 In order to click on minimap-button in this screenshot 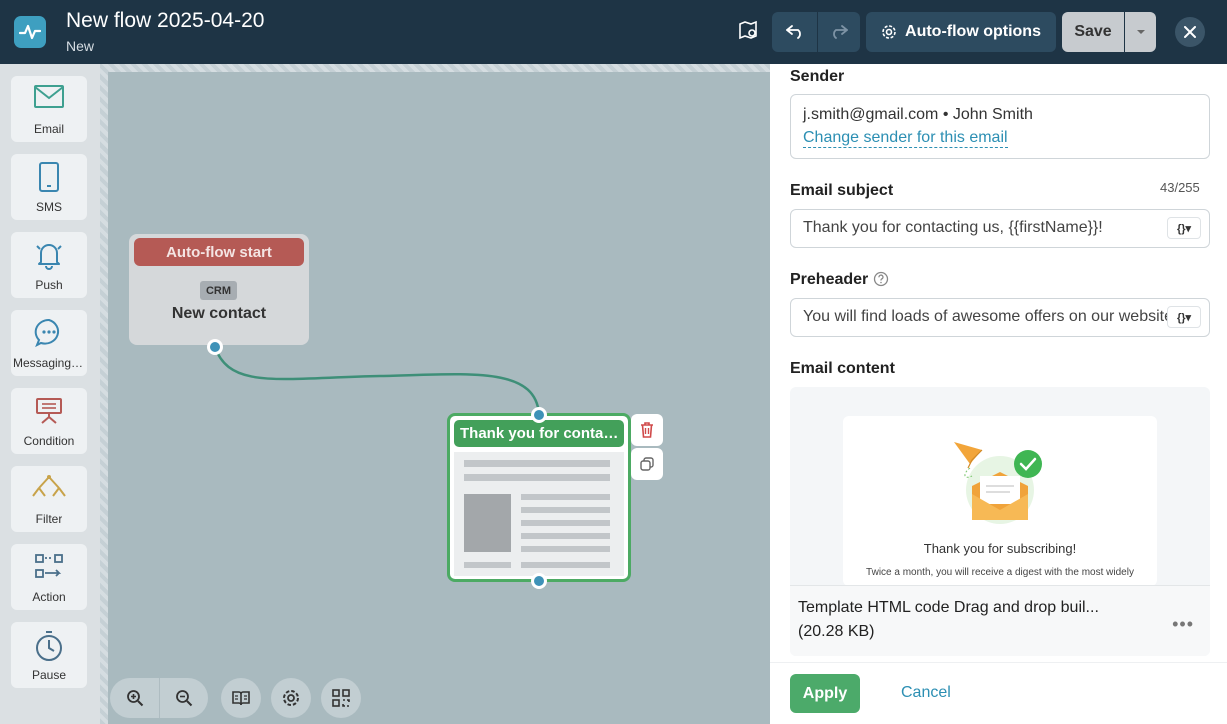, I will do `click(341, 698)`.